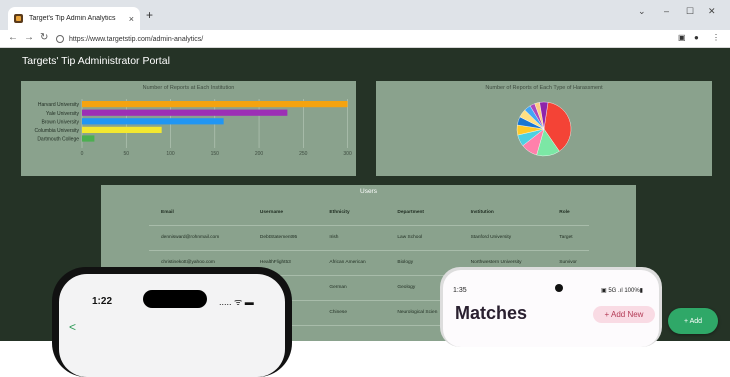  What do you see at coordinates (568, 238) in the screenshot?
I see `table-cell: Target` at bounding box center [568, 238].